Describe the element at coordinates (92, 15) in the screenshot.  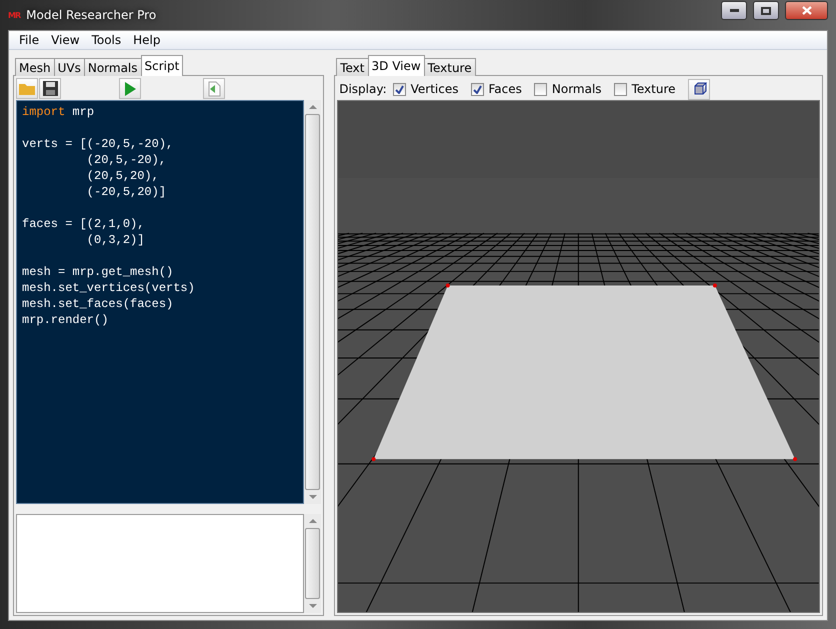
I see `window-title: Model Researcher Pro` at that location.